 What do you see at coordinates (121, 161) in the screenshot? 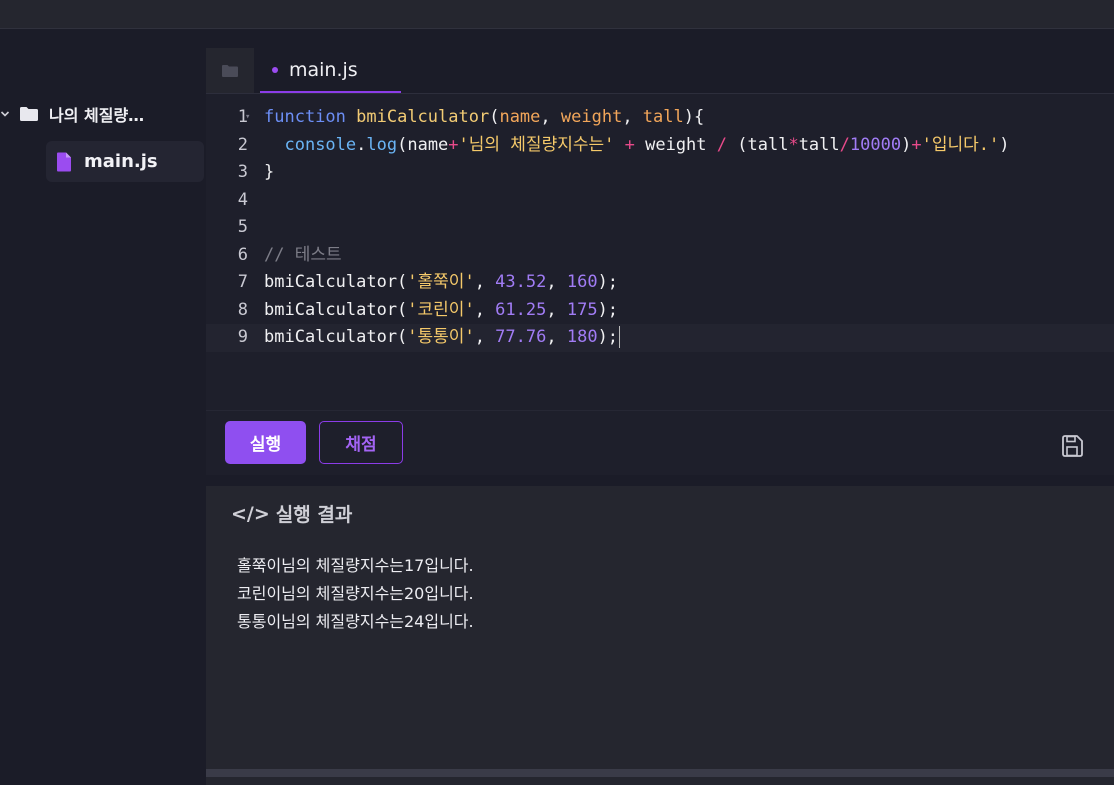
I see `file-label: main.js` at bounding box center [121, 161].